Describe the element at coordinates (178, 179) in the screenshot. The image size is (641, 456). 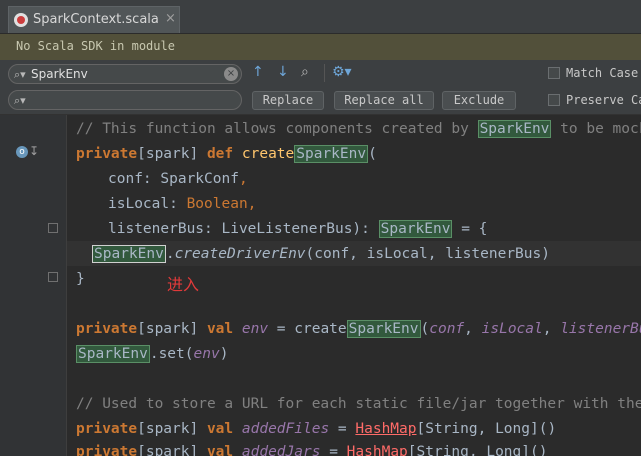
I see `code-line-param-conf: conf: SparkConf,` at that location.